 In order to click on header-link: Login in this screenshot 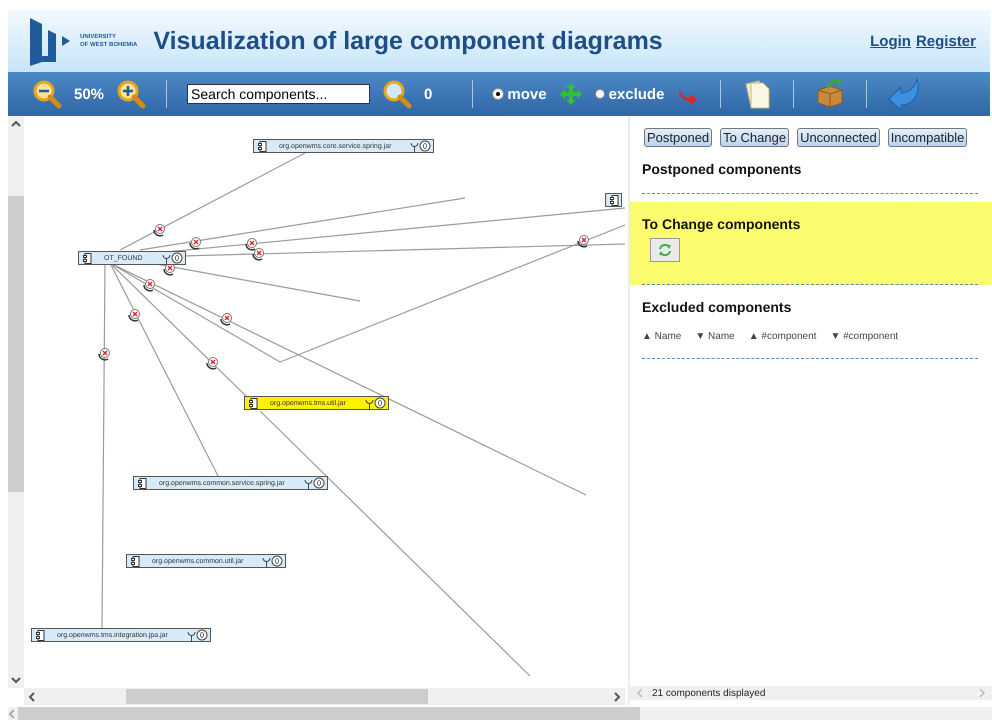, I will do `click(890, 41)`.